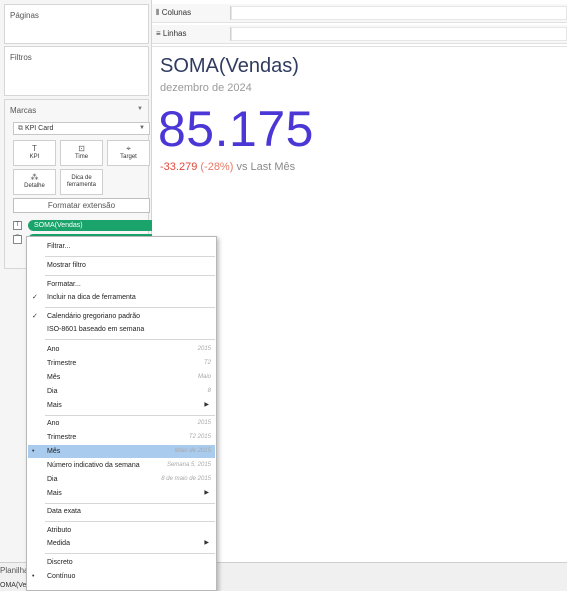 The image size is (567, 591). What do you see at coordinates (186, 479) in the screenshot?
I see `menu-item-example: 8 de maio de 2015` at bounding box center [186, 479].